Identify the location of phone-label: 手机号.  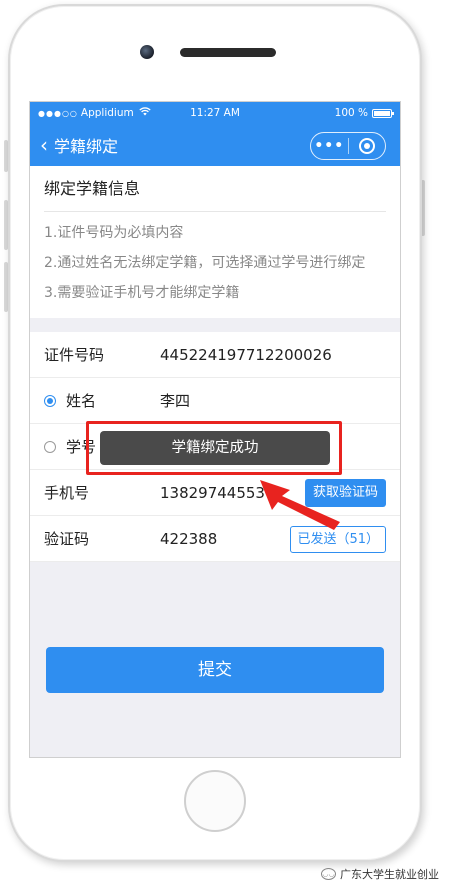
(67, 493).